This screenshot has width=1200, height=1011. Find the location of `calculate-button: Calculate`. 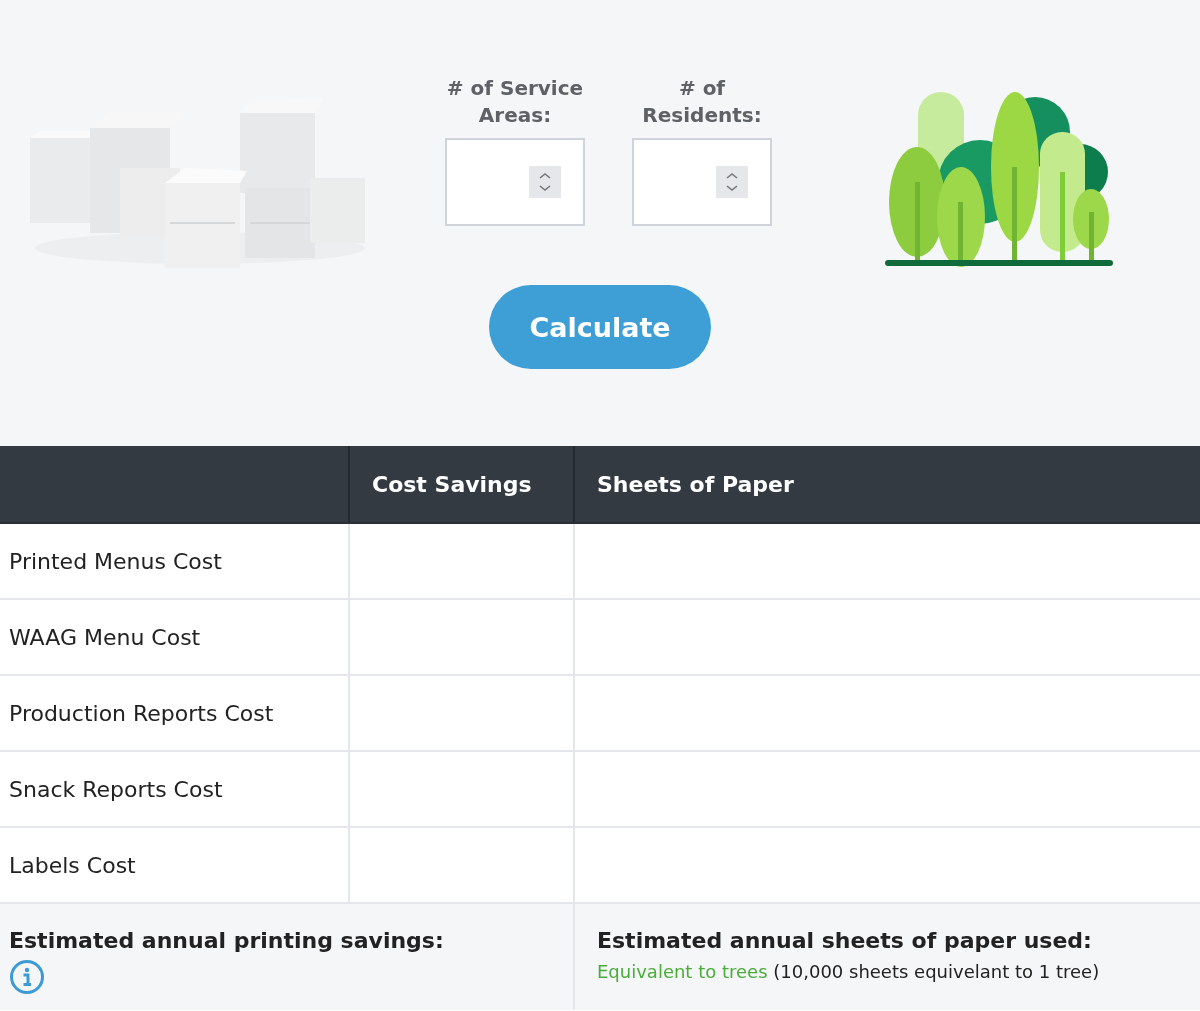

calculate-button: Calculate is located at coordinates (600, 327).